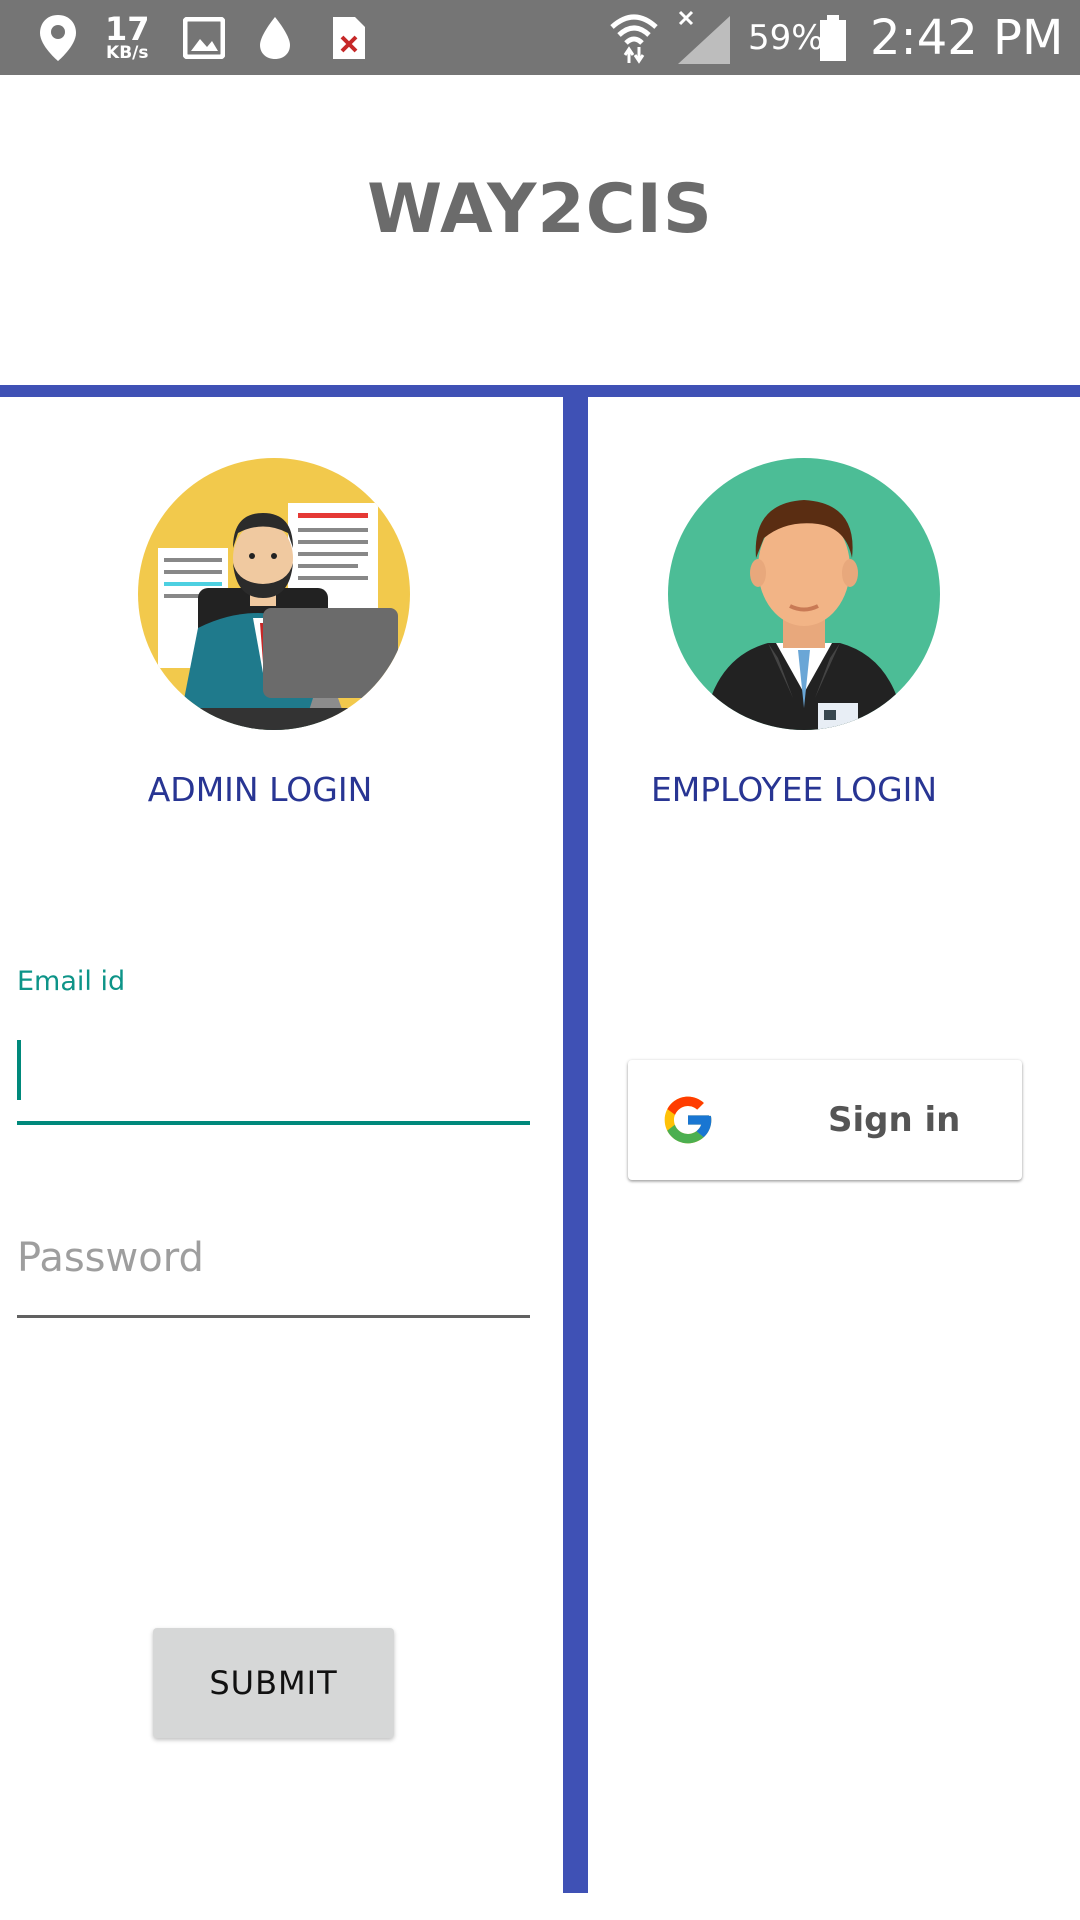 The width and height of the screenshot is (1080, 1920). What do you see at coordinates (833, 37) in the screenshot?
I see `battery-icon` at bounding box center [833, 37].